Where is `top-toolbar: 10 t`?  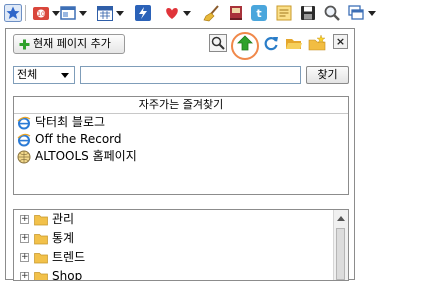
top-toolbar: 10 t is located at coordinates (213, 14).